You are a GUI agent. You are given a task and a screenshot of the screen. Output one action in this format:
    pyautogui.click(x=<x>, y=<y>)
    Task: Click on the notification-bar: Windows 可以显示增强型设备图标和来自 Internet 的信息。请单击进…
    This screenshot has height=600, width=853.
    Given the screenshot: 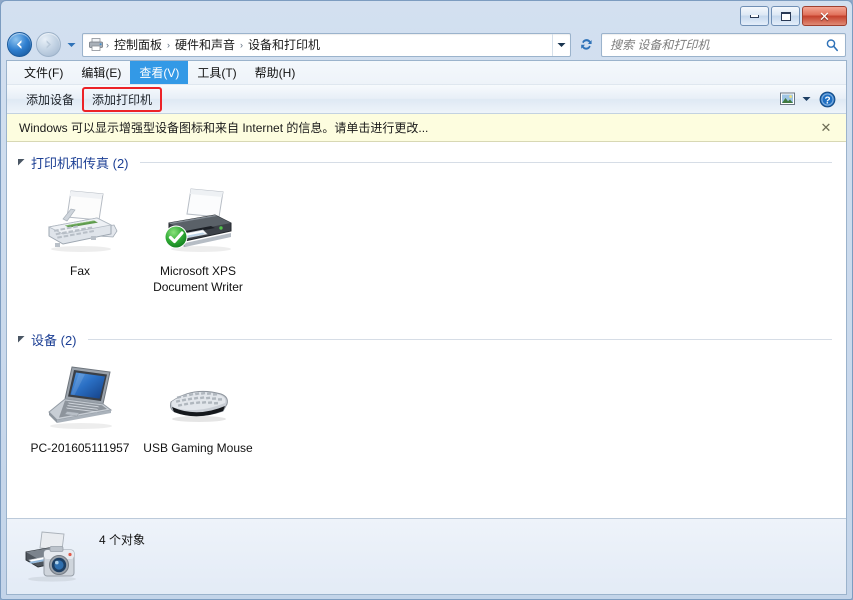 What is the action you would take?
    pyautogui.click(x=426, y=128)
    